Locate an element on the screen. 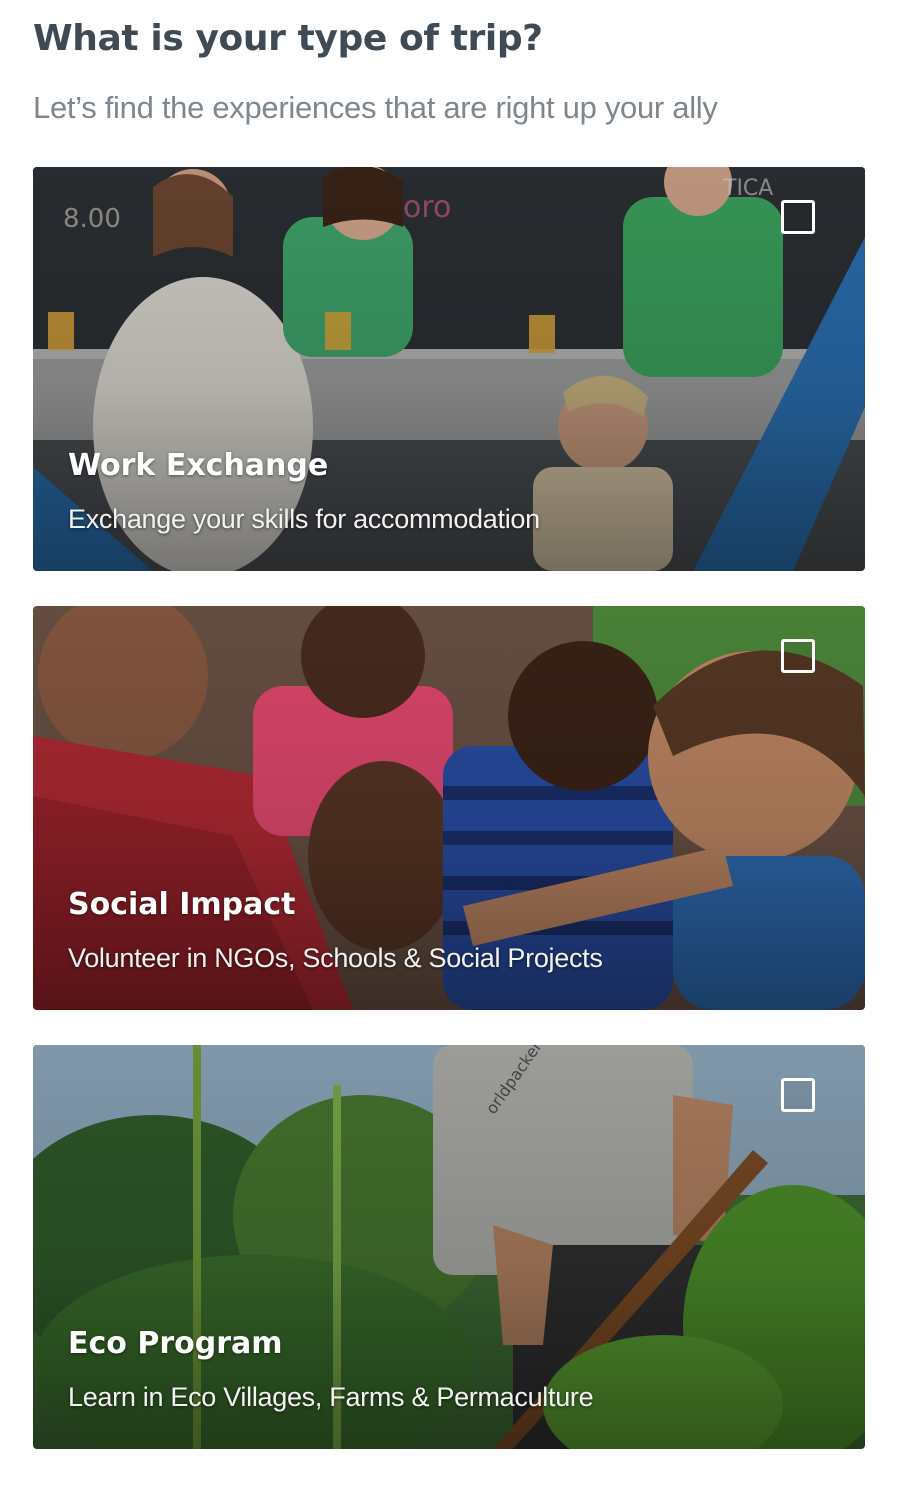  card-title: Work Exchange is located at coordinates (198, 465).